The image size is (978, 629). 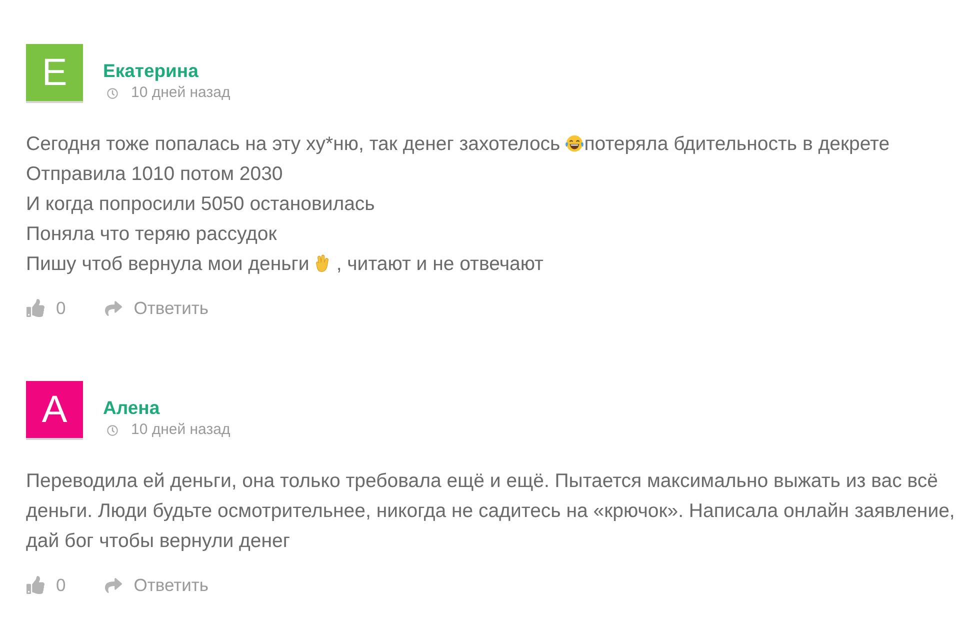 I want to click on avatar: А, so click(x=54, y=409).